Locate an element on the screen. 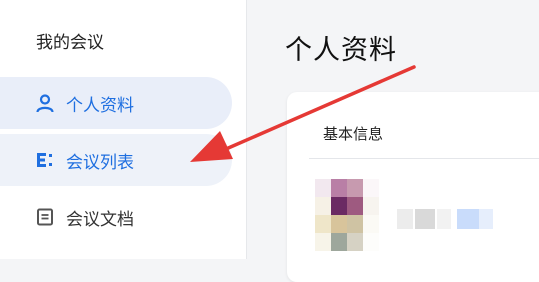 Image resolution: width=539 pixels, height=282 pixels. sidebar-item-meeting-list: 会议列表 is located at coordinates (116, 160).